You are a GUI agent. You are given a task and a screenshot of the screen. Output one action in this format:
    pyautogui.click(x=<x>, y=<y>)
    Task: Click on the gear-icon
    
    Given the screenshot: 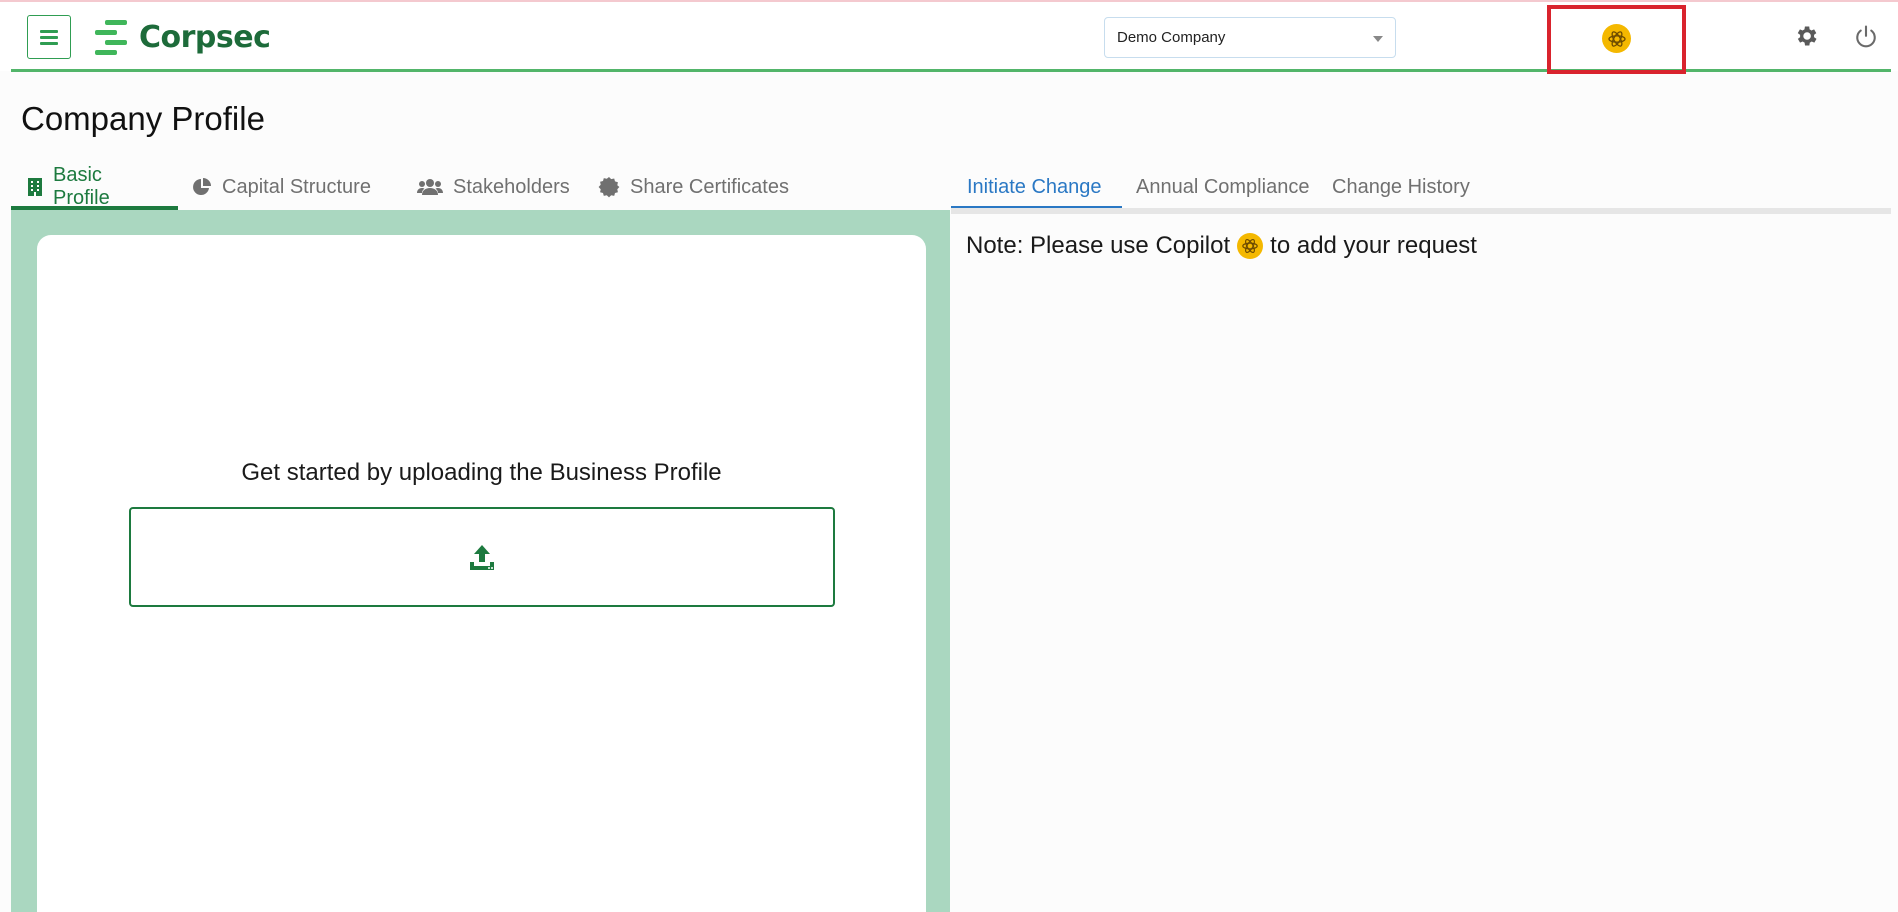 What is the action you would take?
    pyautogui.click(x=1807, y=36)
    